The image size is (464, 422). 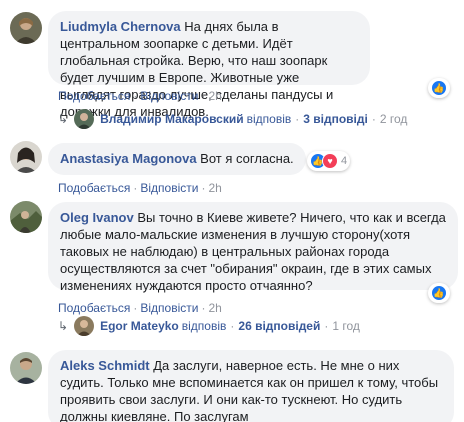 I want to click on reaction-count: 4, so click(x=344, y=161).